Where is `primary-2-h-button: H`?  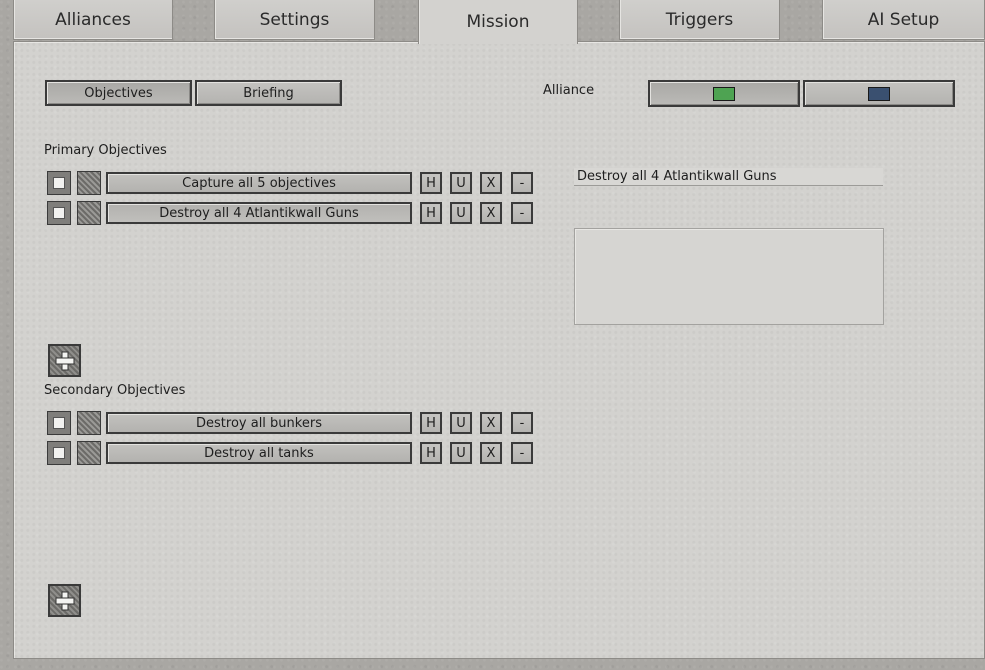 primary-2-h-button: H is located at coordinates (431, 213).